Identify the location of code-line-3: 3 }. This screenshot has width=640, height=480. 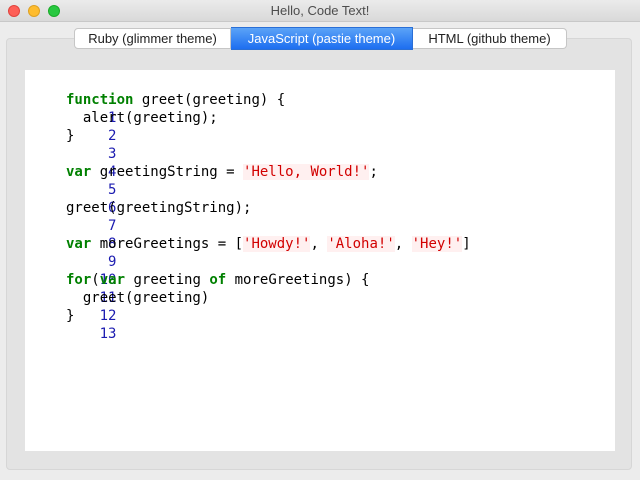
(70, 144).